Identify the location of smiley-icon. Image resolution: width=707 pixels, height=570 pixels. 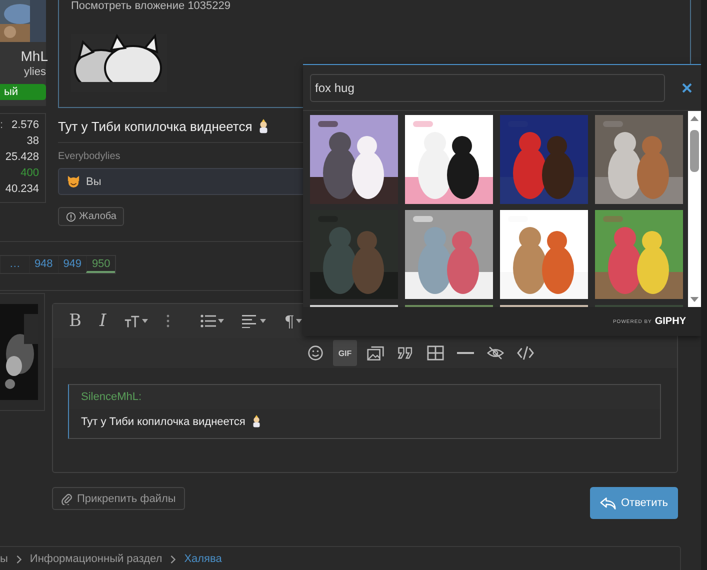
(315, 353).